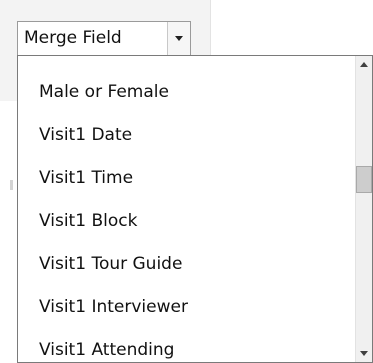  What do you see at coordinates (364, 179) in the screenshot?
I see `scrollbar-thumb` at bounding box center [364, 179].